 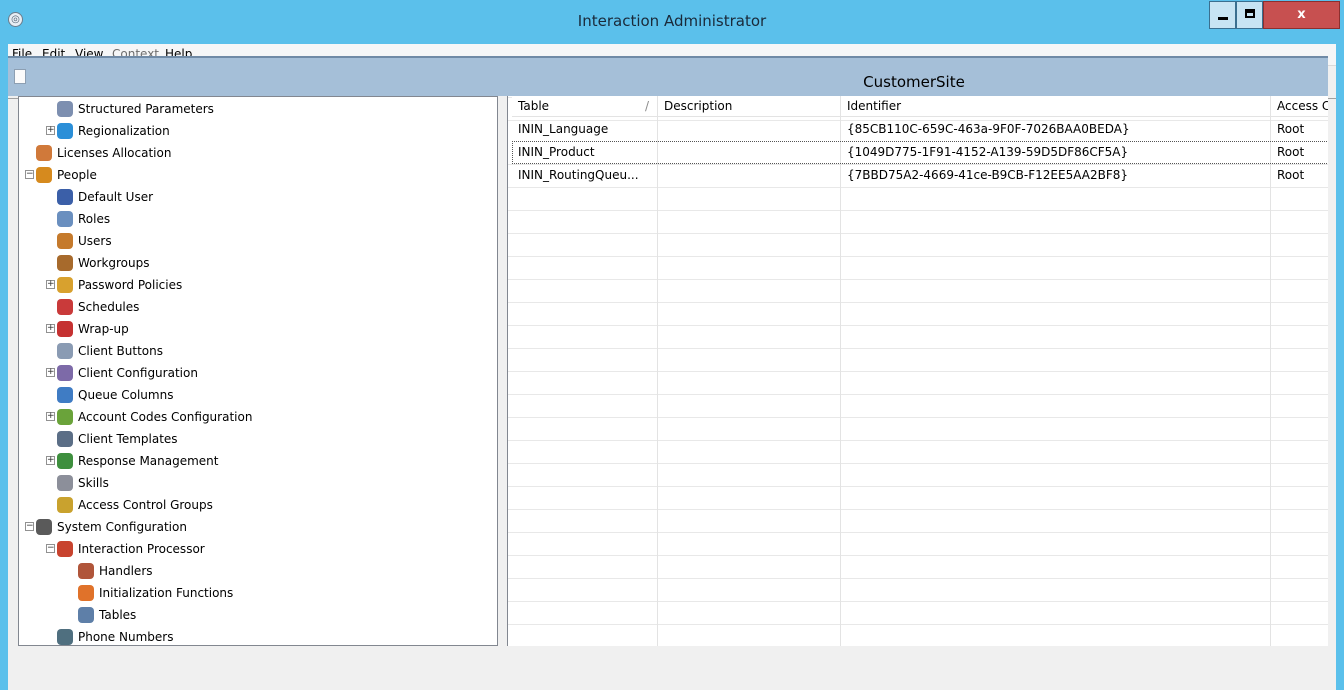 What do you see at coordinates (44, 175) in the screenshot?
I see `people-icon` at bounding box center [44, 175].